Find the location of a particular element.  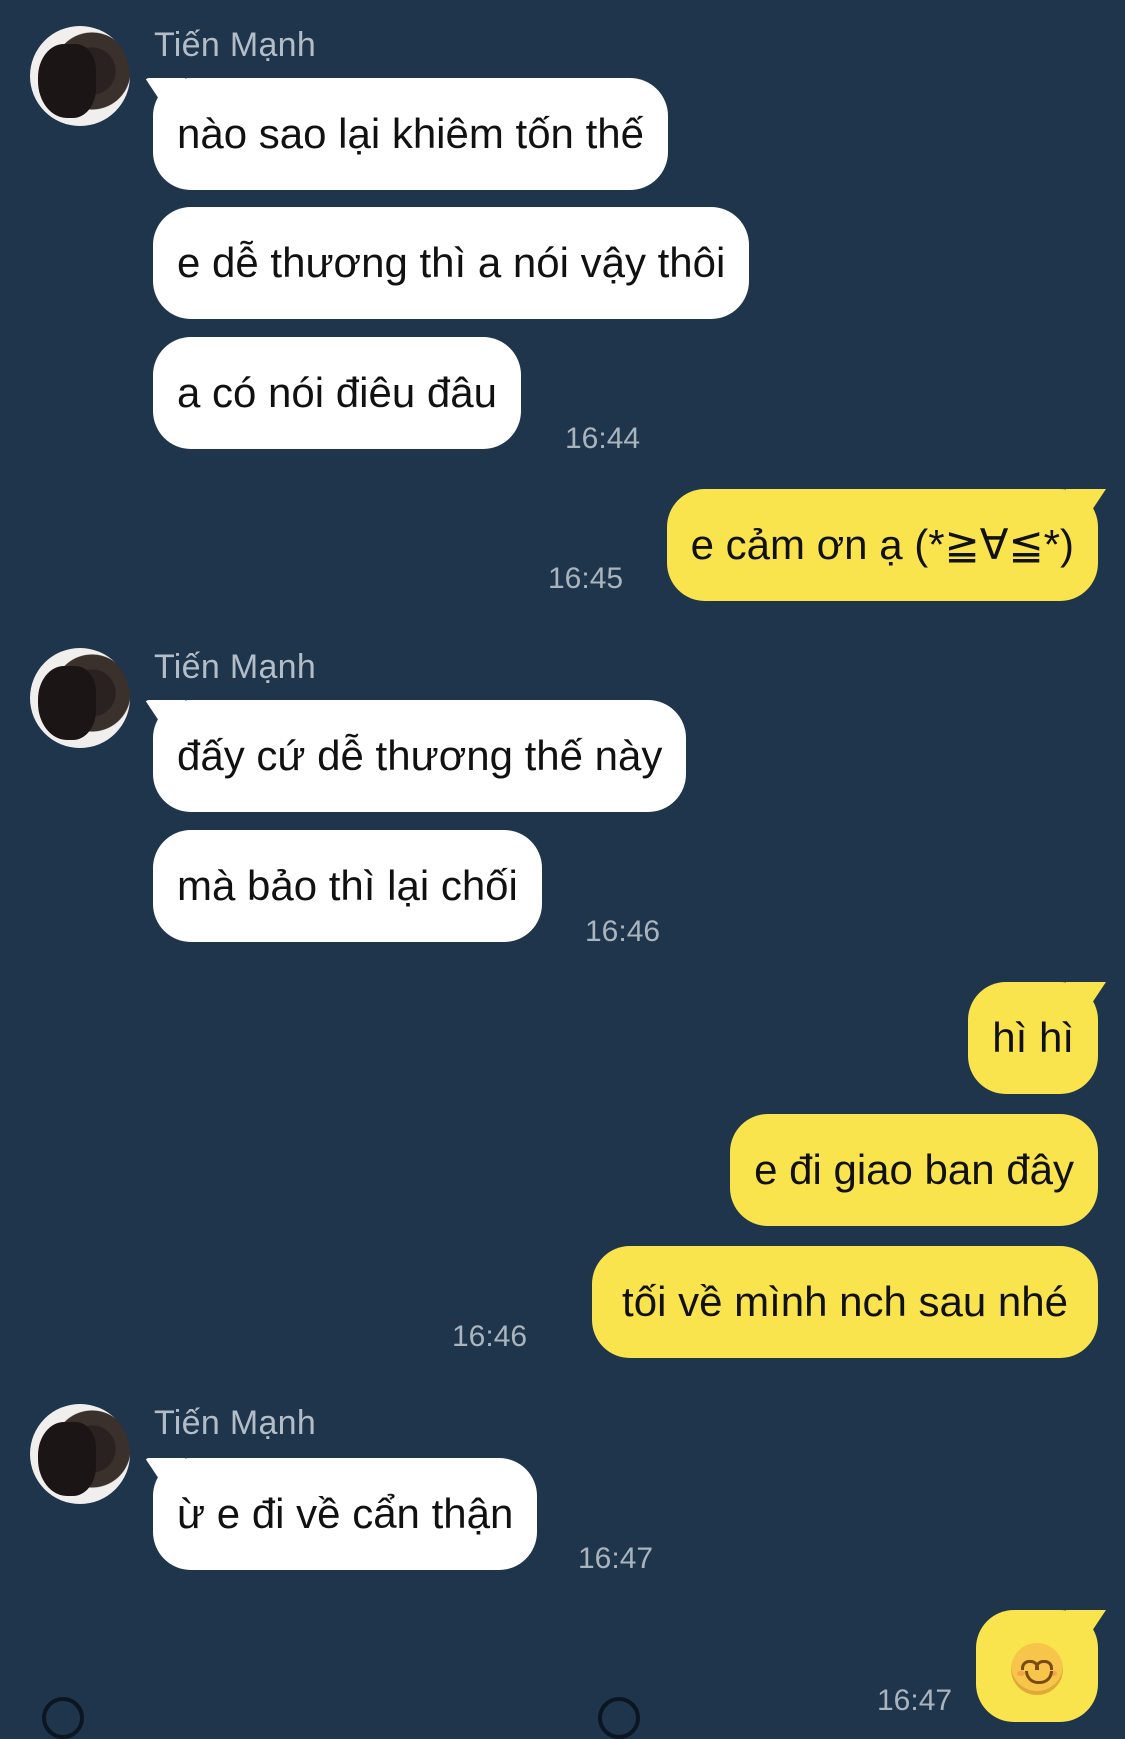

incoming-message-bubble: đấy cứ dễ thương thế này is located at coordinates (420, 756).